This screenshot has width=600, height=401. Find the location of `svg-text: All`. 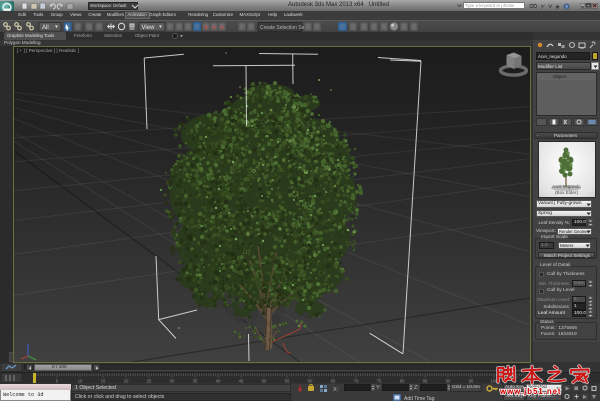

svg-text: All is located at coordinates (45, 28).